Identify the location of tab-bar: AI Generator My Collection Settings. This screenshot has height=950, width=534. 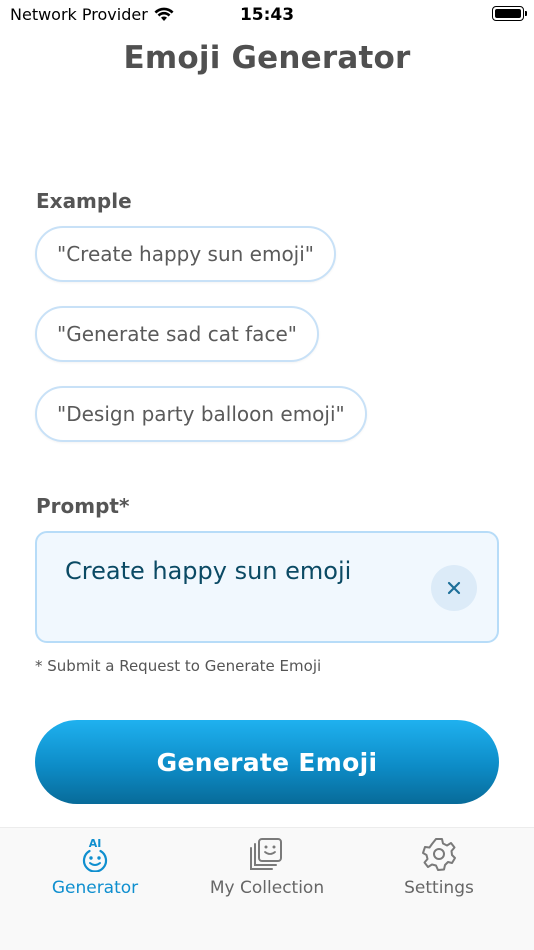
(267, 888).